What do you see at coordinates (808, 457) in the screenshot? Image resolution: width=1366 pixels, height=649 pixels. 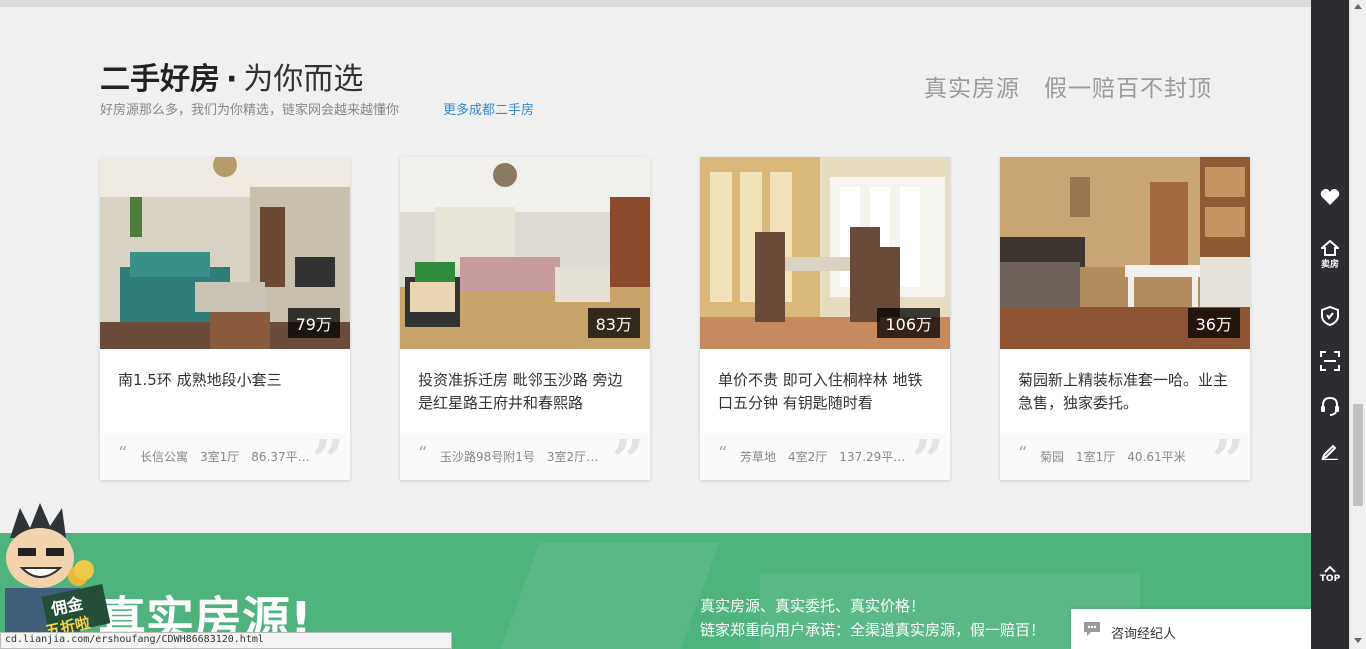 I see `listing-layout: 4室2厅` at bounding box center [808, 457].